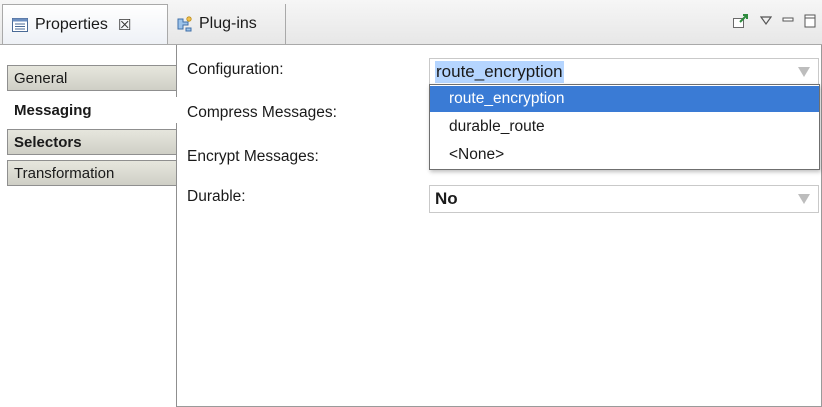 Image resolution: width=822 pixels, height=407 pixels. What do you see at coordinates (124, 25) in the screenshot?
I see `close-tab-icon: ☒` at bounding box center [124, 25].